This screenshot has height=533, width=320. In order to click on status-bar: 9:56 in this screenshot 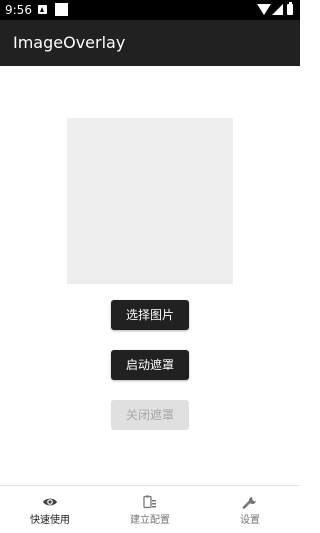, I will do `click(150, 10)`.